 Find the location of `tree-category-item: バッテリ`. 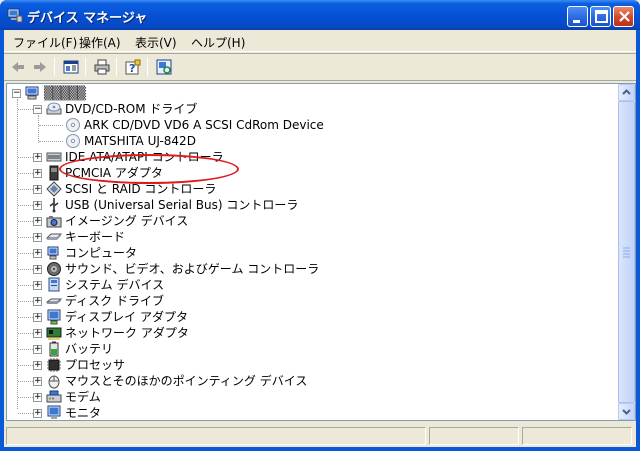

tree-category-item: バッテリ is located at coordinates (79, 349).